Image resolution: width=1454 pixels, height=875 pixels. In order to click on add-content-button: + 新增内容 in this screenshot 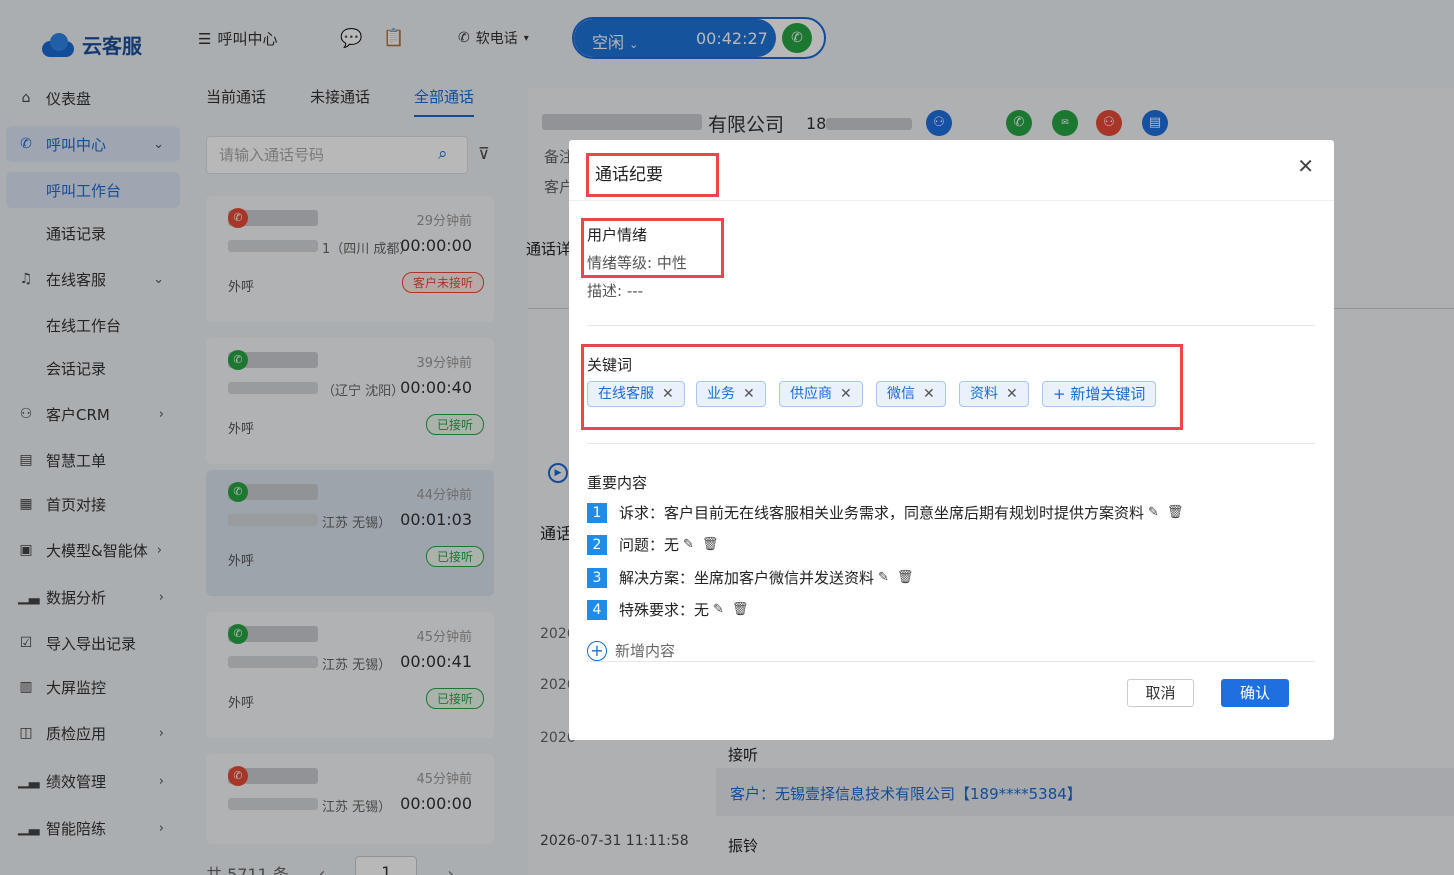, I will do `click(631, 650)`.